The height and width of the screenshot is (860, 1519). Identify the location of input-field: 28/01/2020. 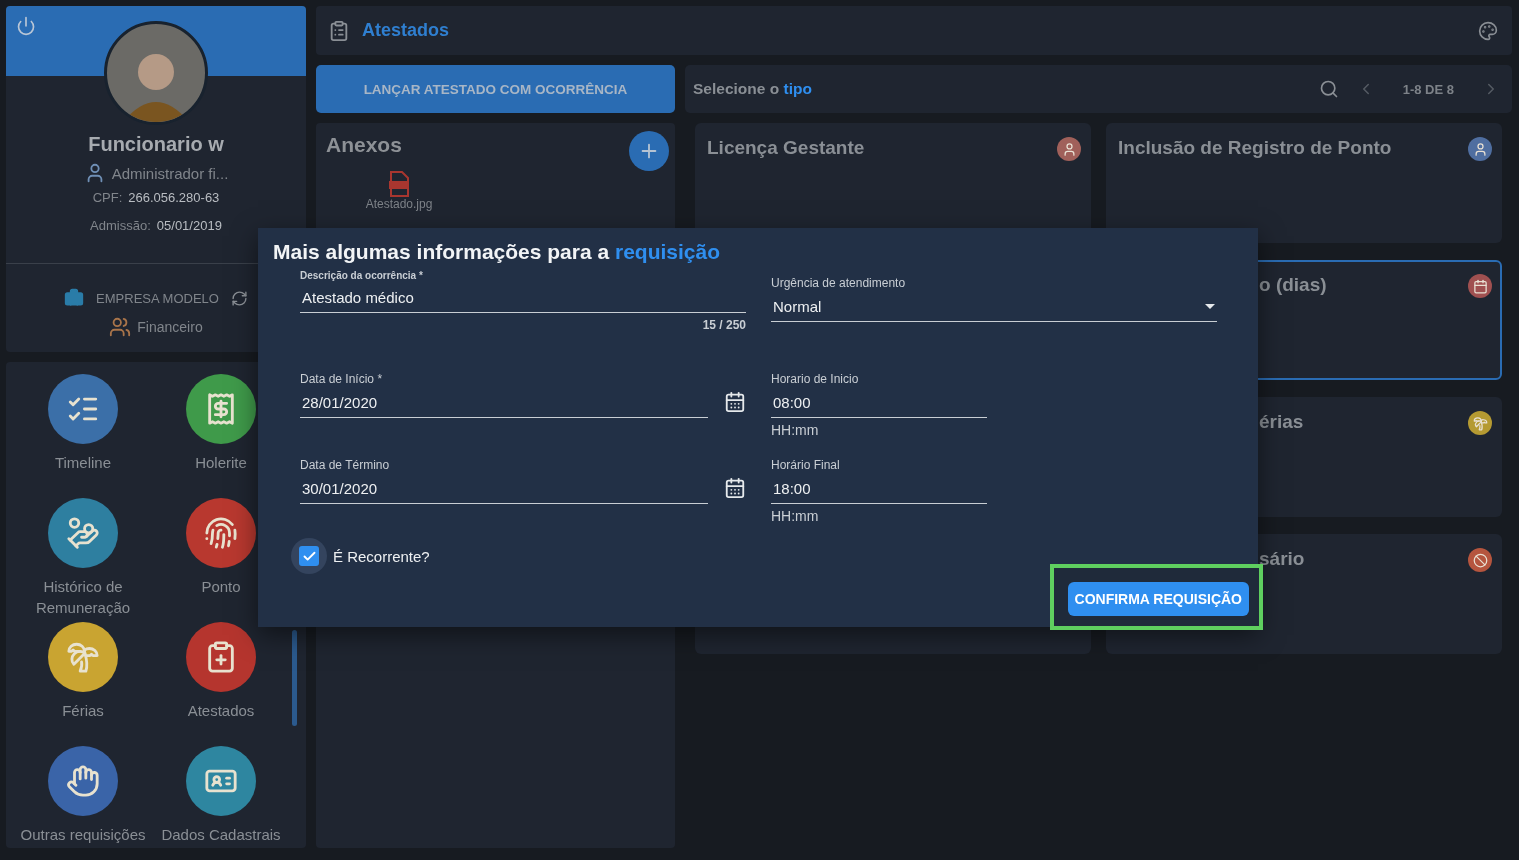
(504, 402).